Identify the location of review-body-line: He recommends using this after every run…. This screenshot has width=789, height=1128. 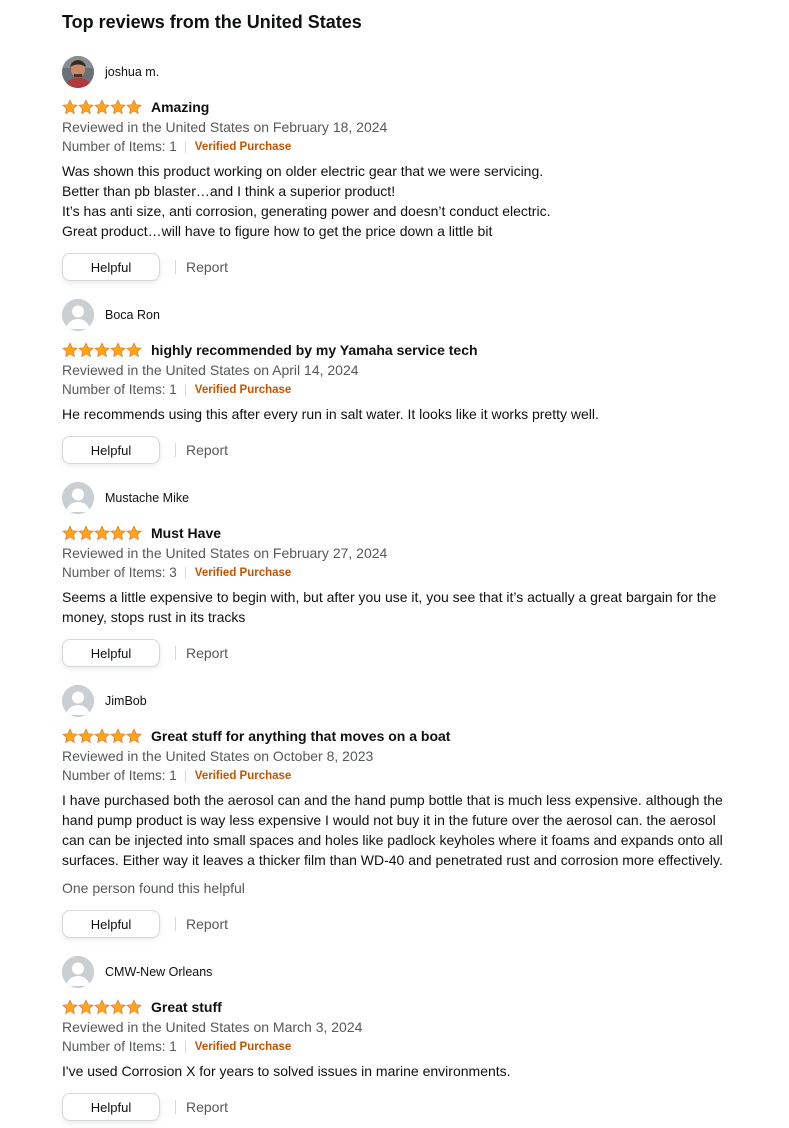
(330, 414).